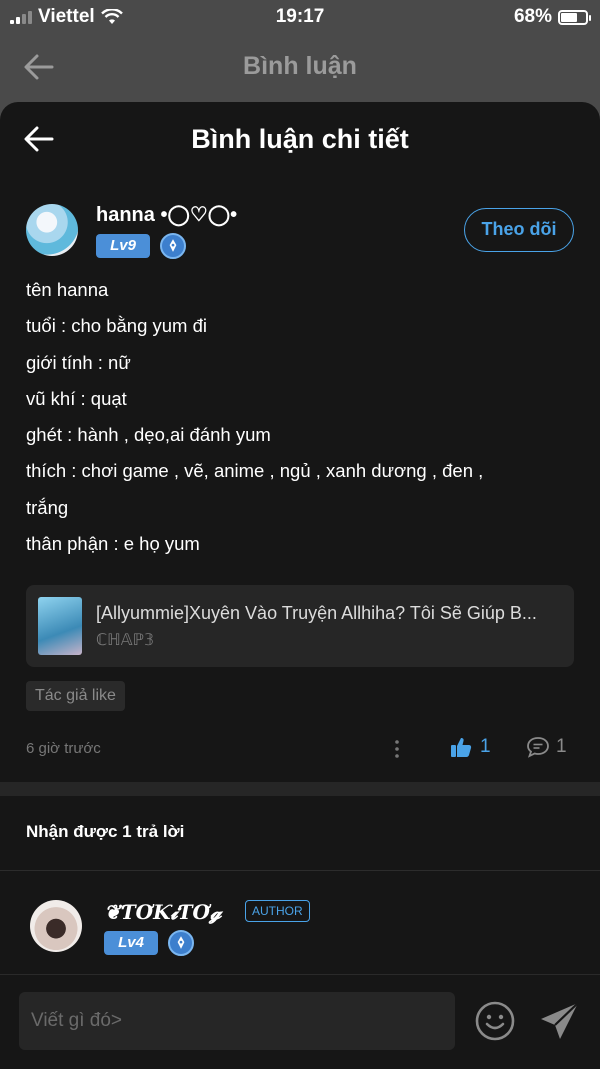 This screenshot has height=1069, width=600. I want to click on reply-count: 1, so click(561, 746).